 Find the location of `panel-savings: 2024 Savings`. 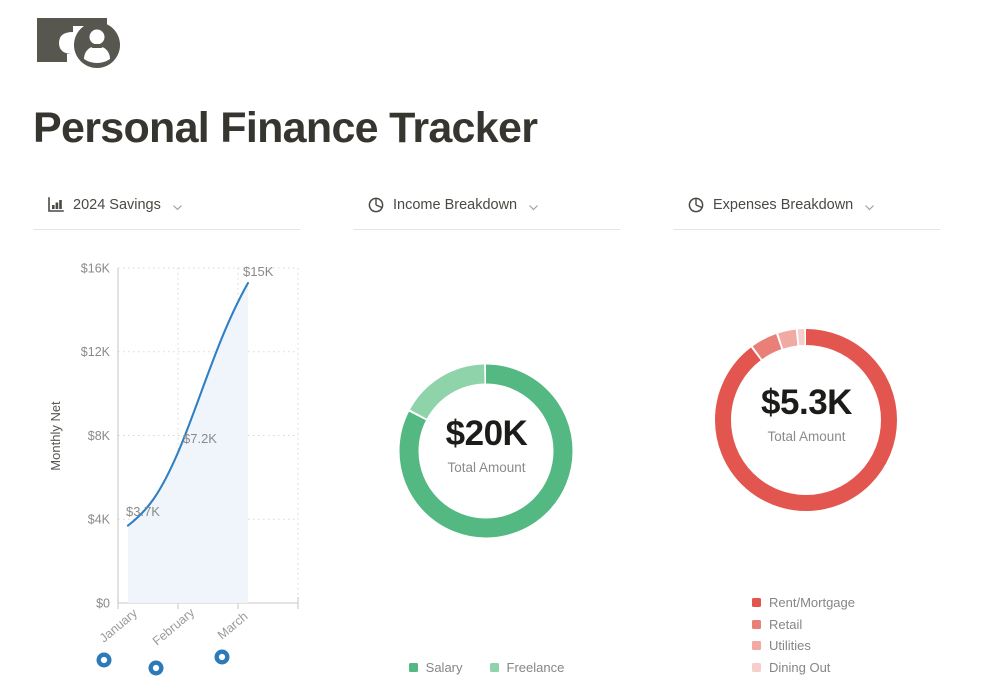

panel-savings: 2024 Savings is located at coordinates (166, 210).